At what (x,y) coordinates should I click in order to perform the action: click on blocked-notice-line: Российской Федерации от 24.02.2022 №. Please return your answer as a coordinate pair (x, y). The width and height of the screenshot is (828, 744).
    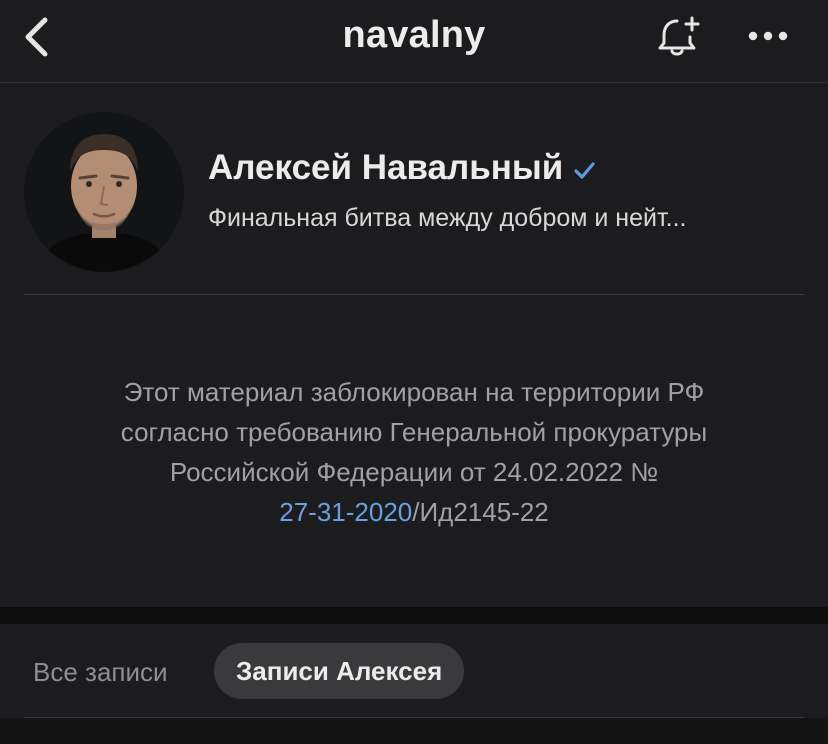
    Looking at the image, I should click on (414, 472).